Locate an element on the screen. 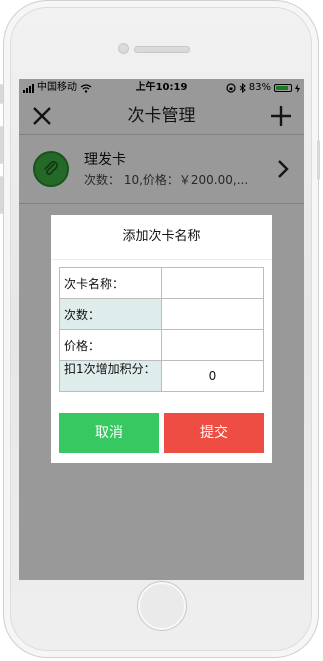 The width and height of the screenshot is (323, 661). count-label: 次数： is located at coordinates (110, 314).